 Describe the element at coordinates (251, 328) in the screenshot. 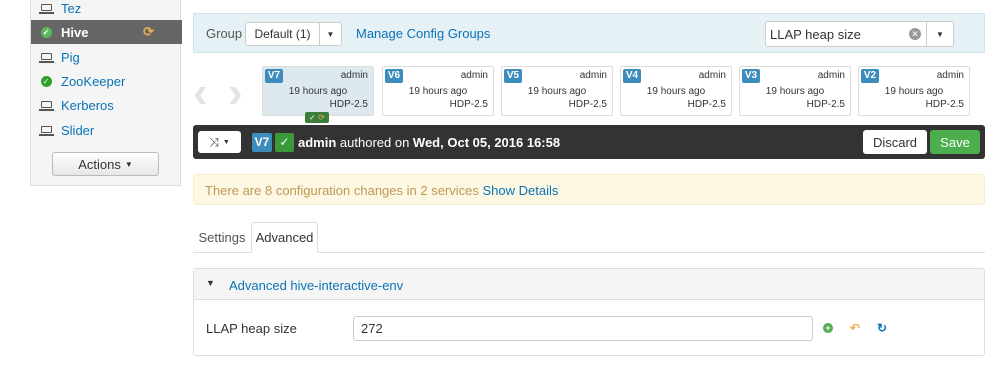

I see `property-label: LLAP heap size` at that location.